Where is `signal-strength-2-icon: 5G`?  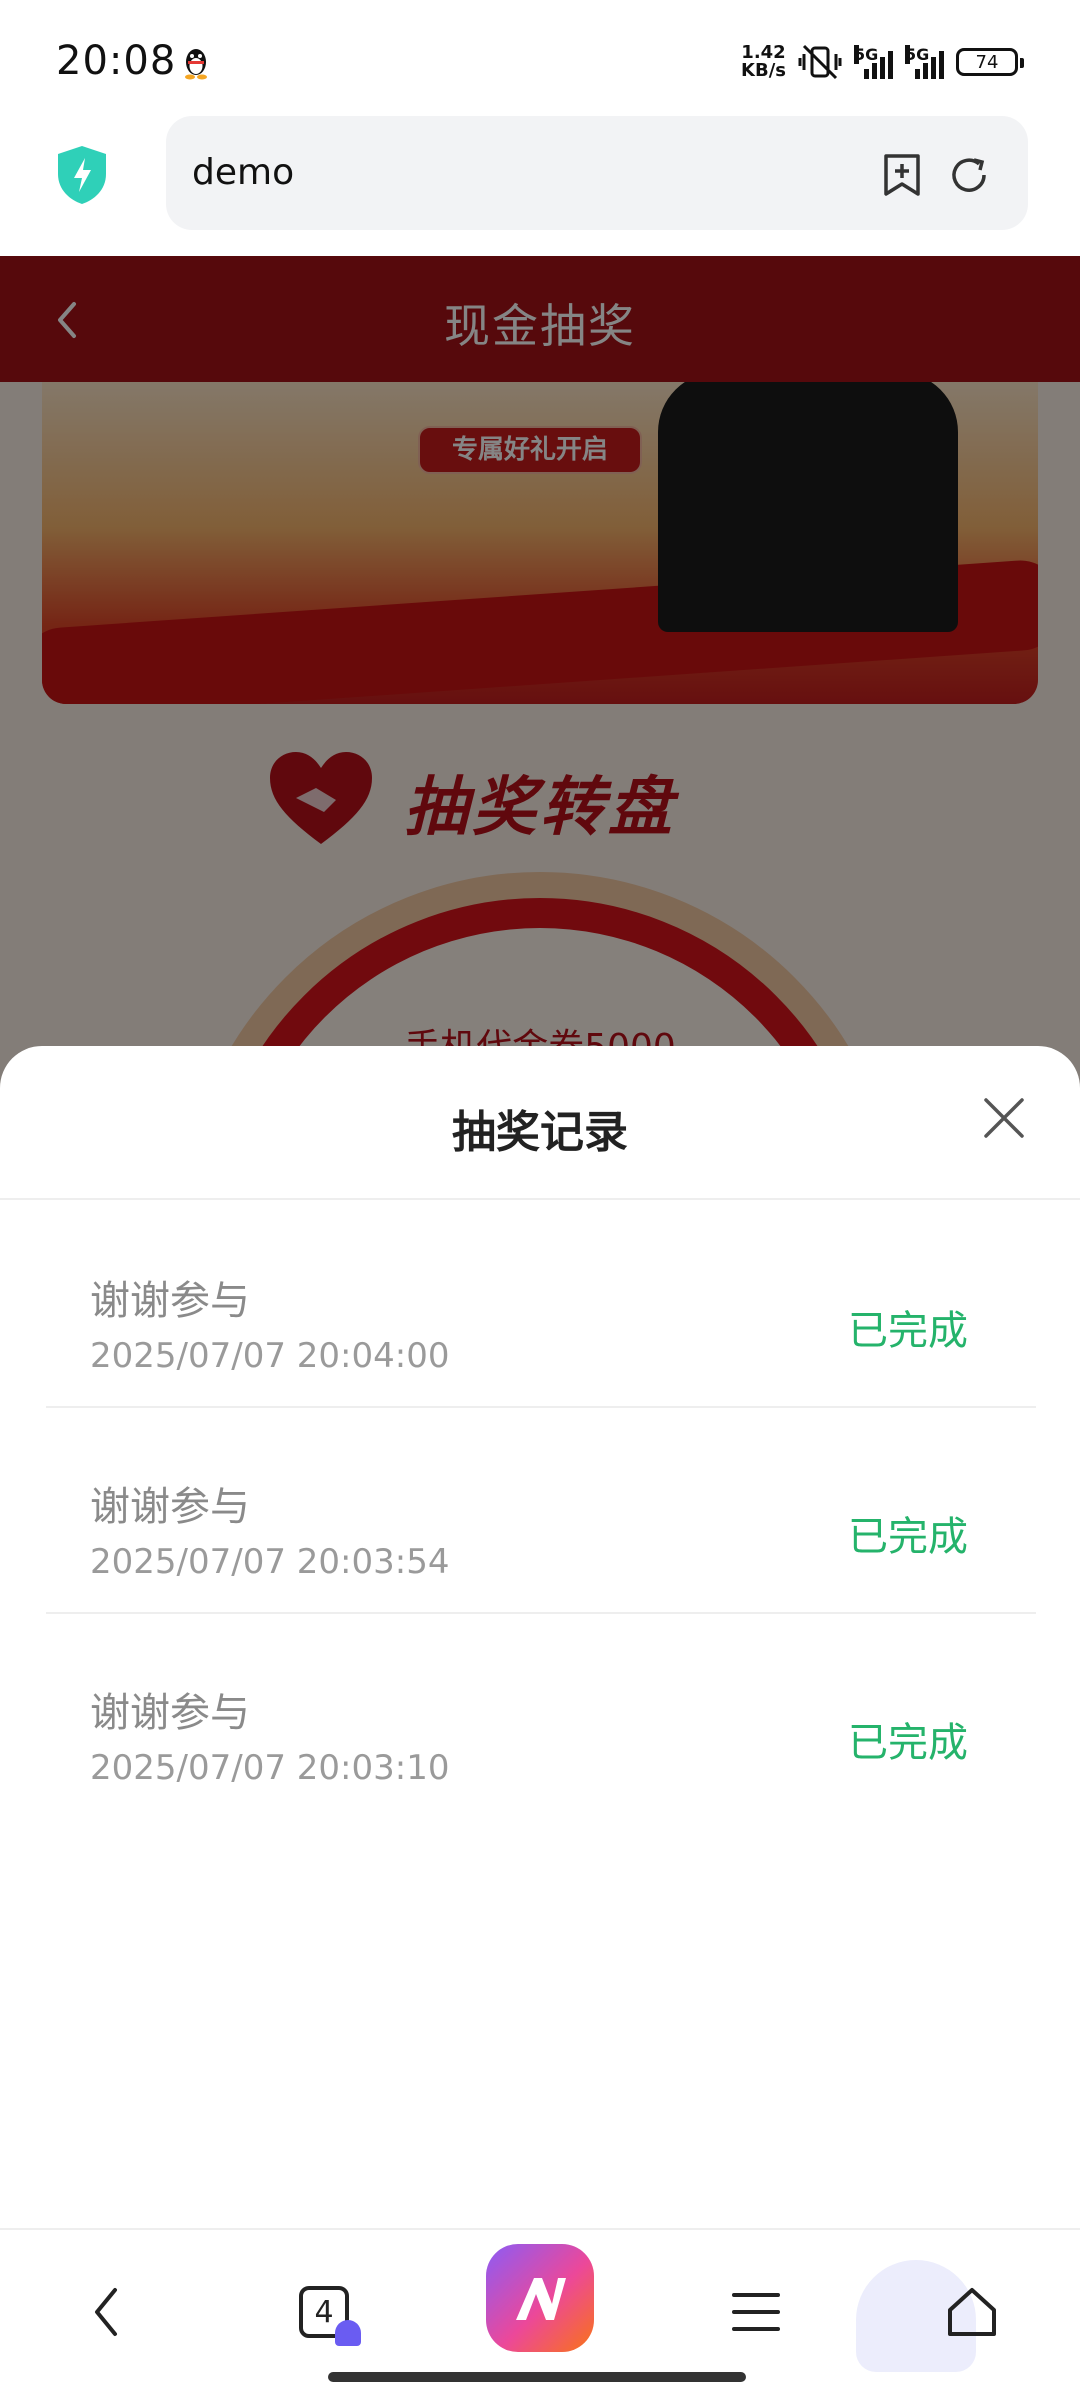
signal-strength-2-icon: 5G is located at coordinates (924, 62).